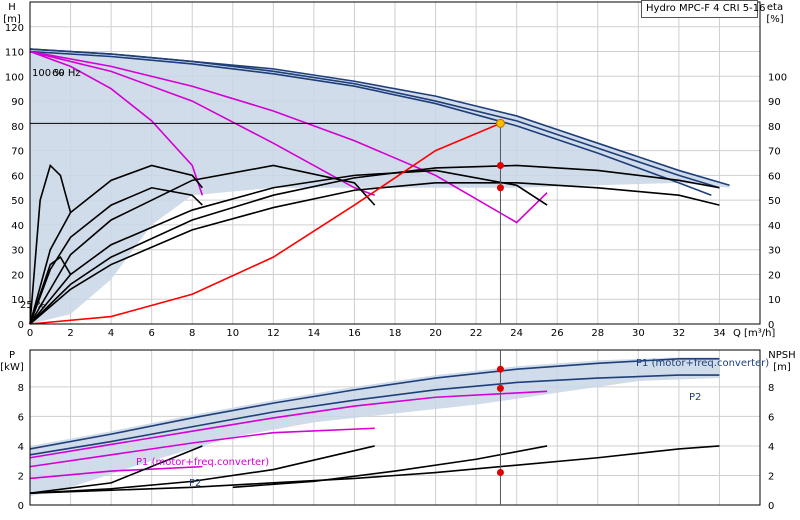 The width and height of the screenshot is (800, 520). What do you see at coordinates (21, 506) in the screenshot?
I see `power-y-tick-label: 0` at bounding box center [21, 506].